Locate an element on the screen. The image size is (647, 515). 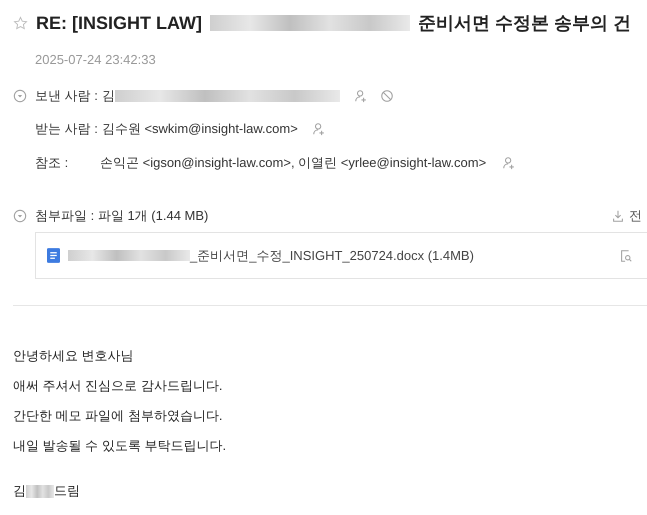
cc-label: 참조 : is located at coordinates (52, 163).